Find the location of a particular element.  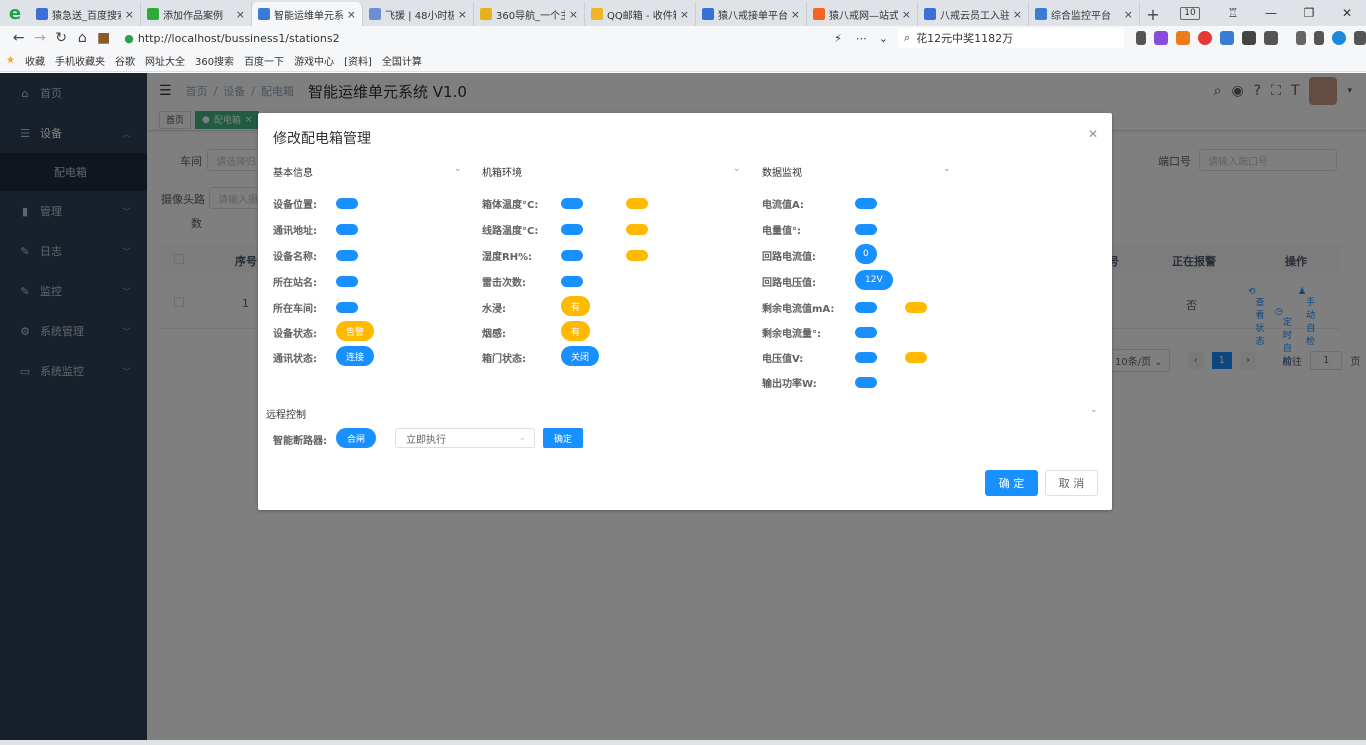

monitor-field-label: 回路电流值: is located at coordinates (789, 257).